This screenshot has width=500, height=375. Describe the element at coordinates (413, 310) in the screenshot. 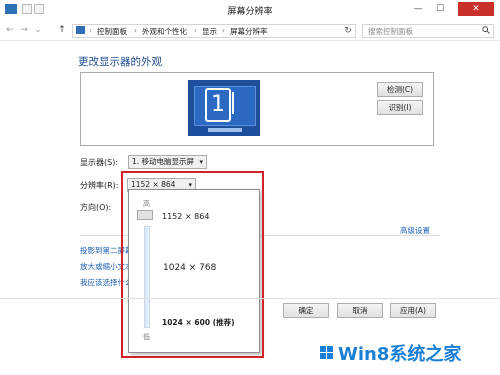

I see `apply-button: 应用(A)` at that location.